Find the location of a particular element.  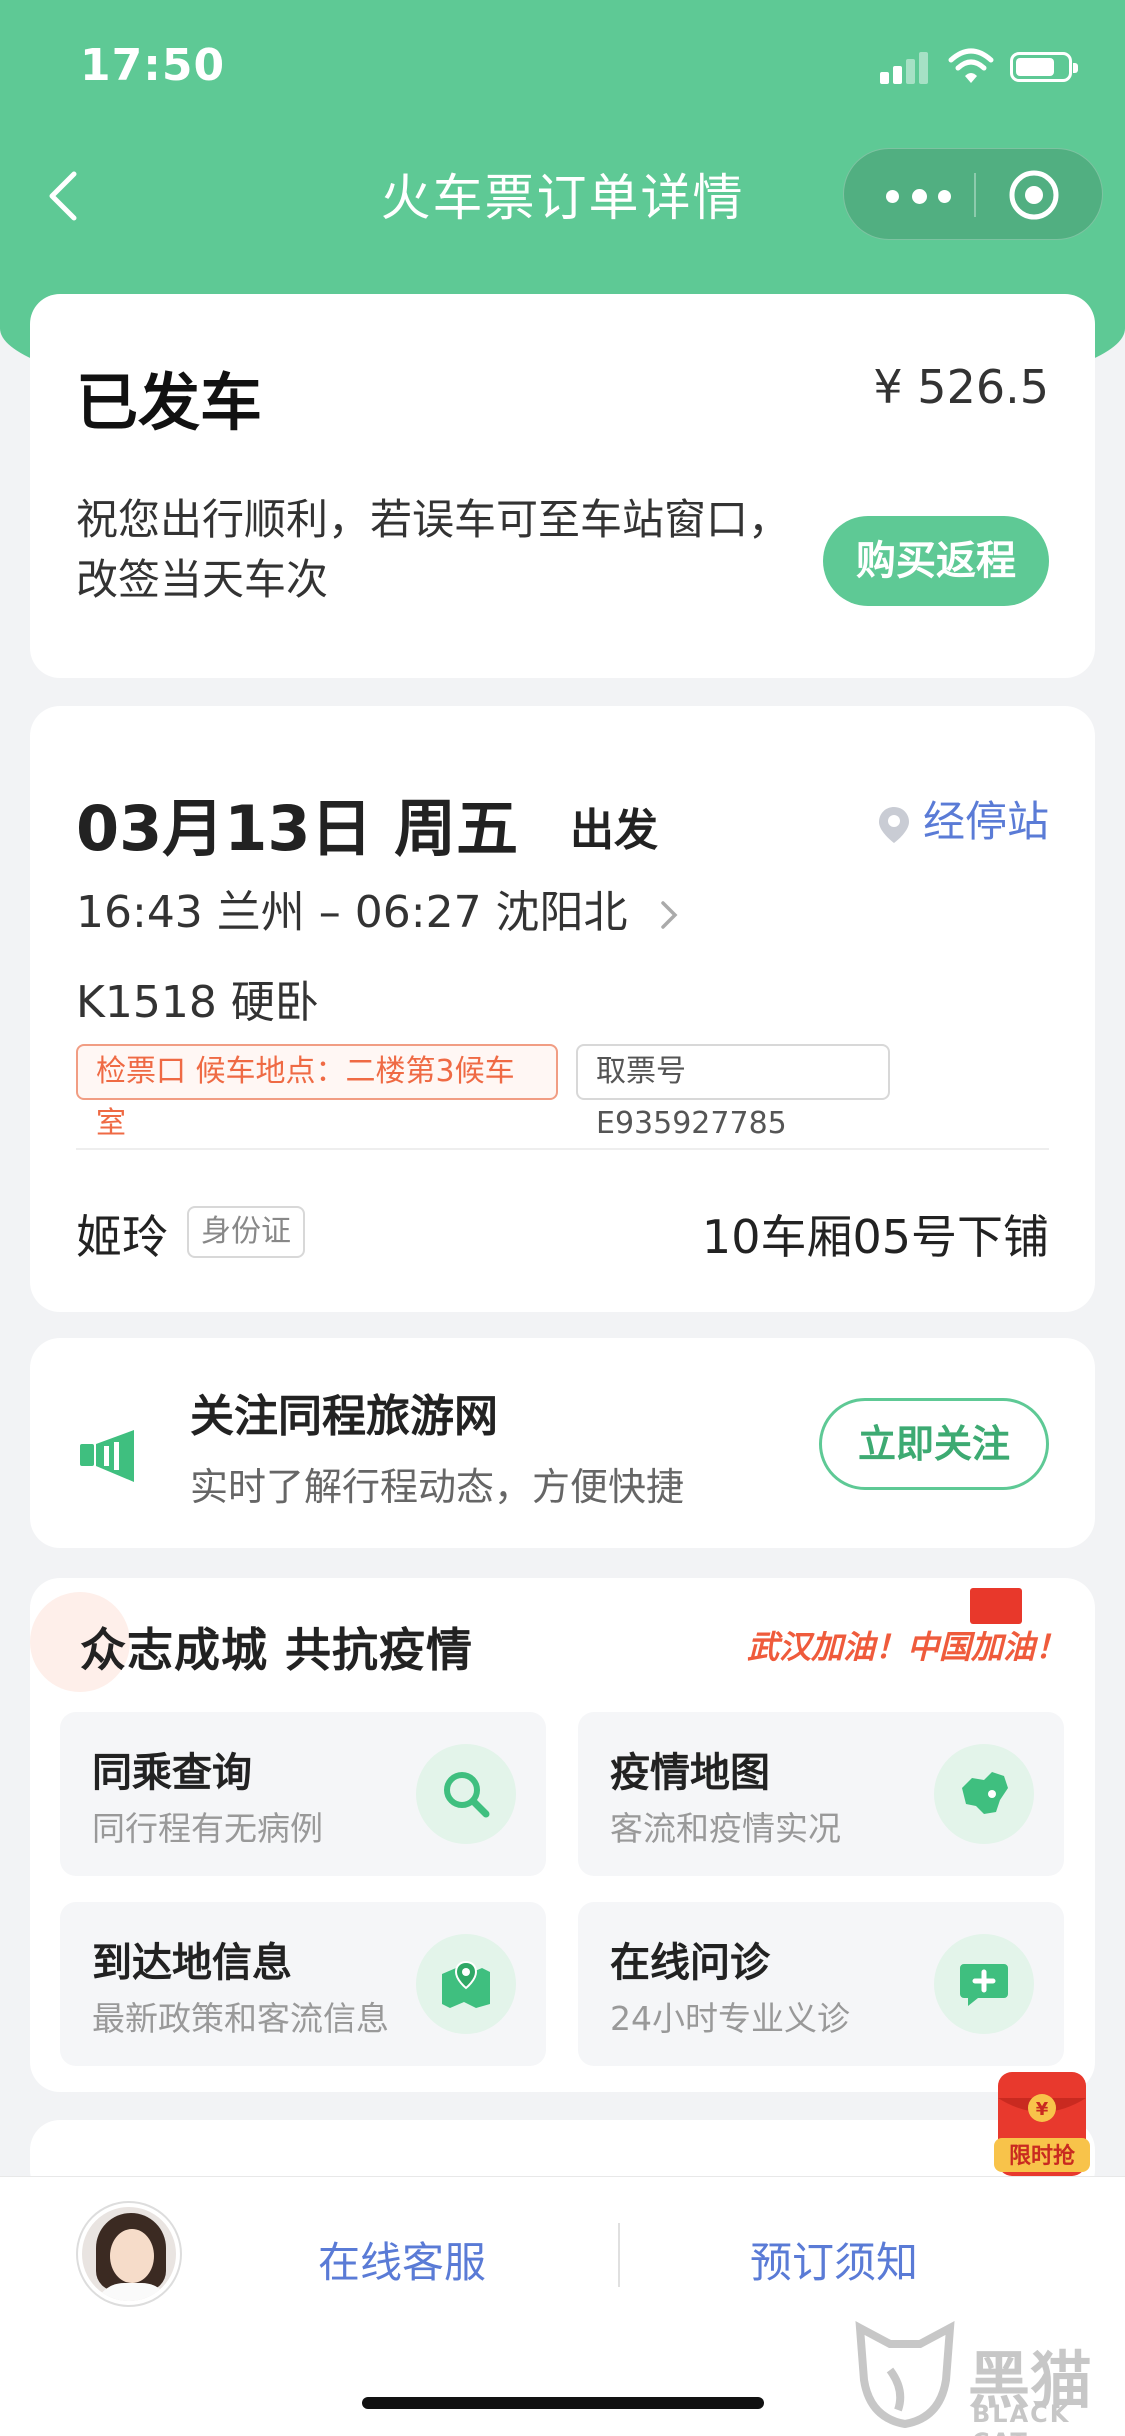

status-bar: 17:50 is located at coordinates (562, 65).